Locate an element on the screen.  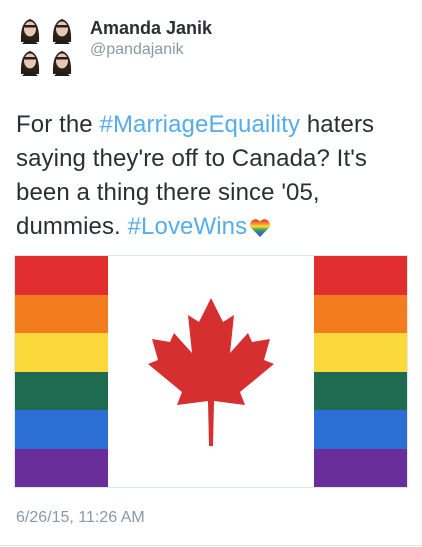
tweet-text-segment: For the is located at coordinates (58, 124).